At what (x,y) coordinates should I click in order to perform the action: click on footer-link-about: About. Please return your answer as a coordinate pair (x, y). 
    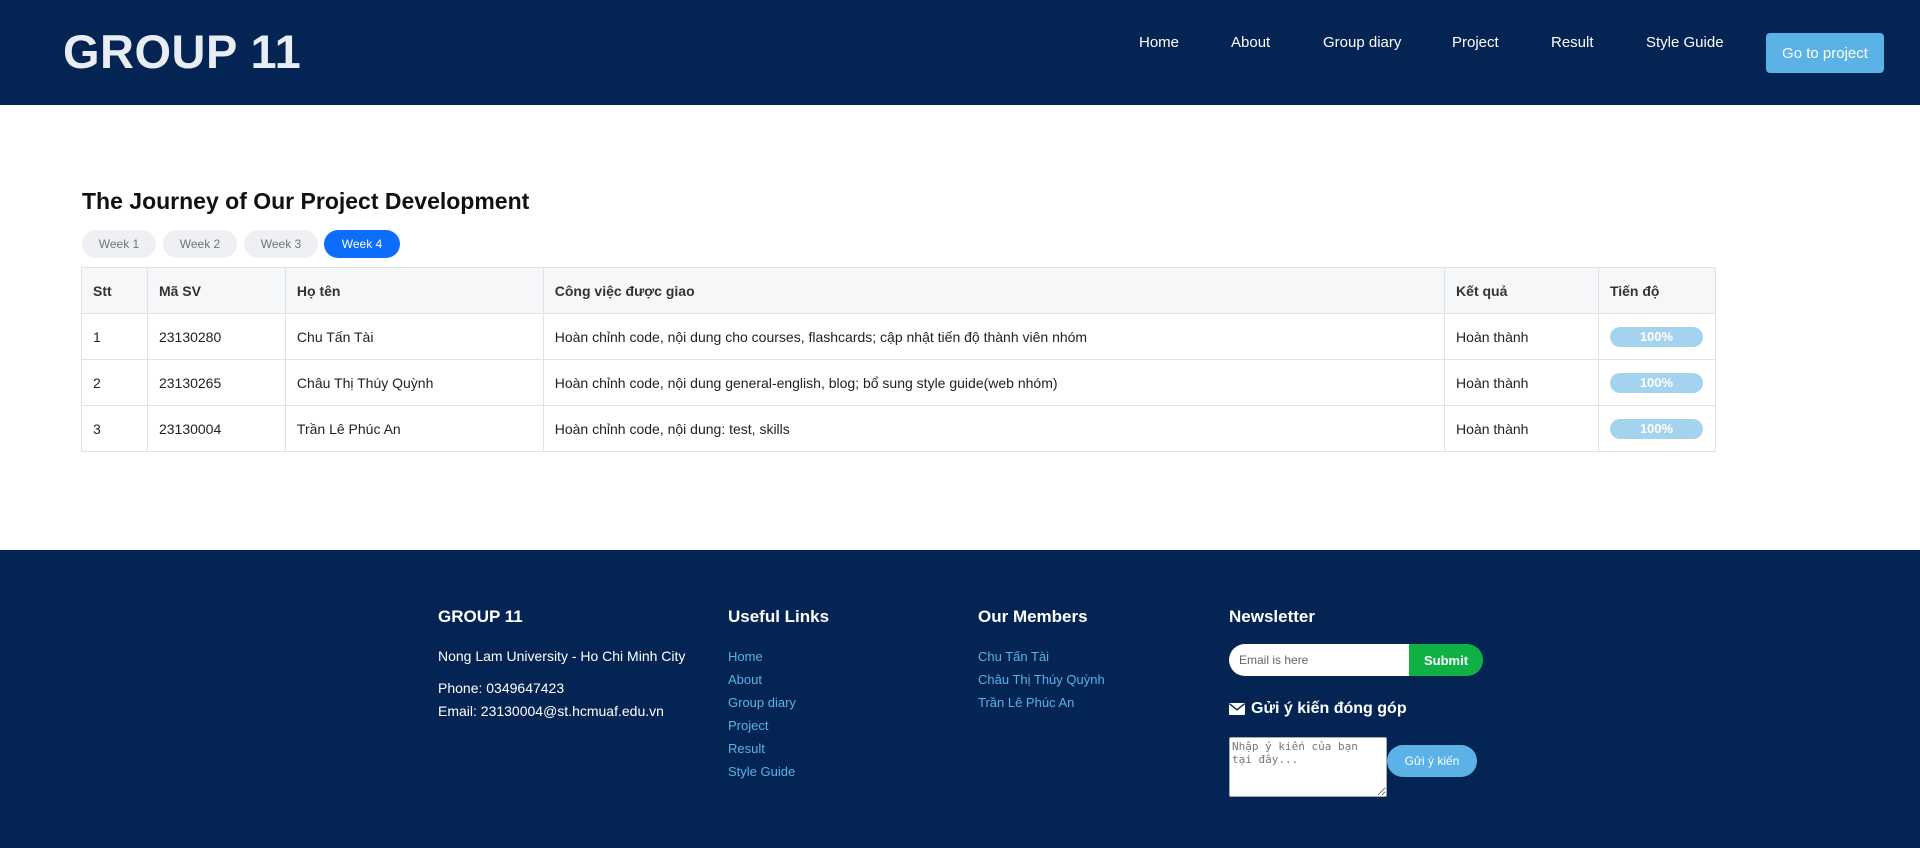
    Looking at the image, I should click on (778, 679).